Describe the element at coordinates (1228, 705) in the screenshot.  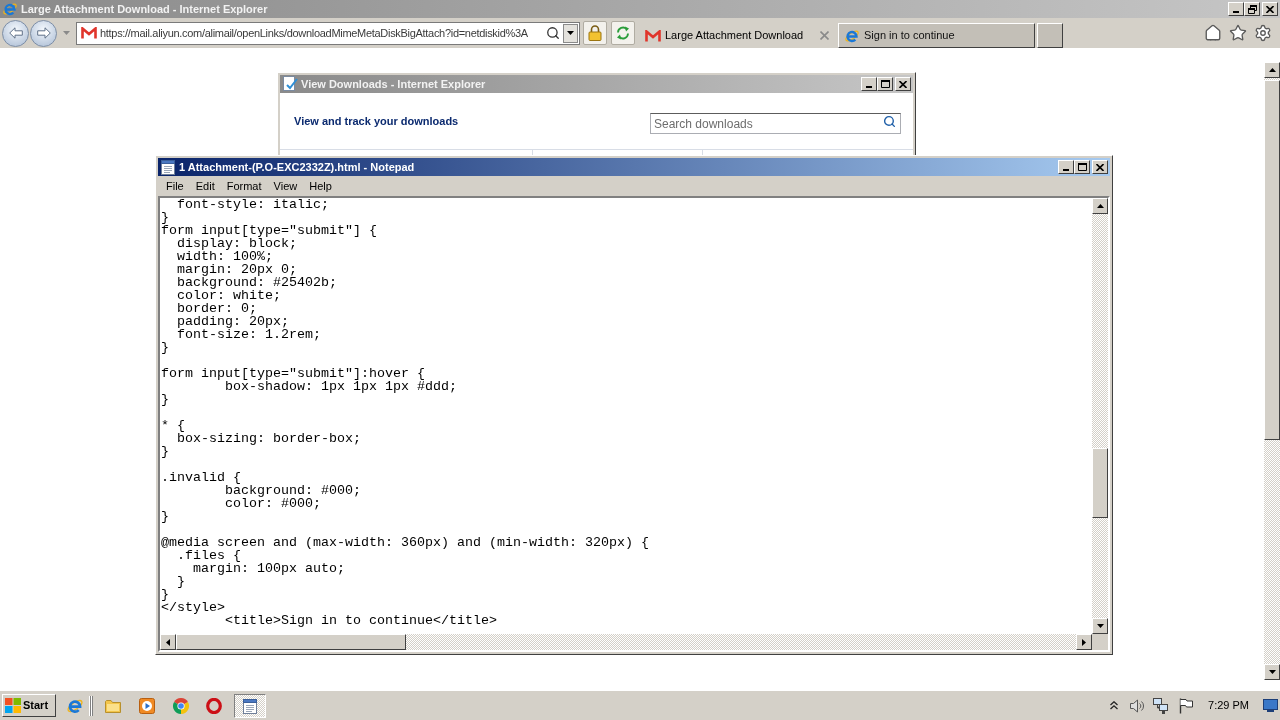
I see `clock-text: 7:29 PM` at that location.